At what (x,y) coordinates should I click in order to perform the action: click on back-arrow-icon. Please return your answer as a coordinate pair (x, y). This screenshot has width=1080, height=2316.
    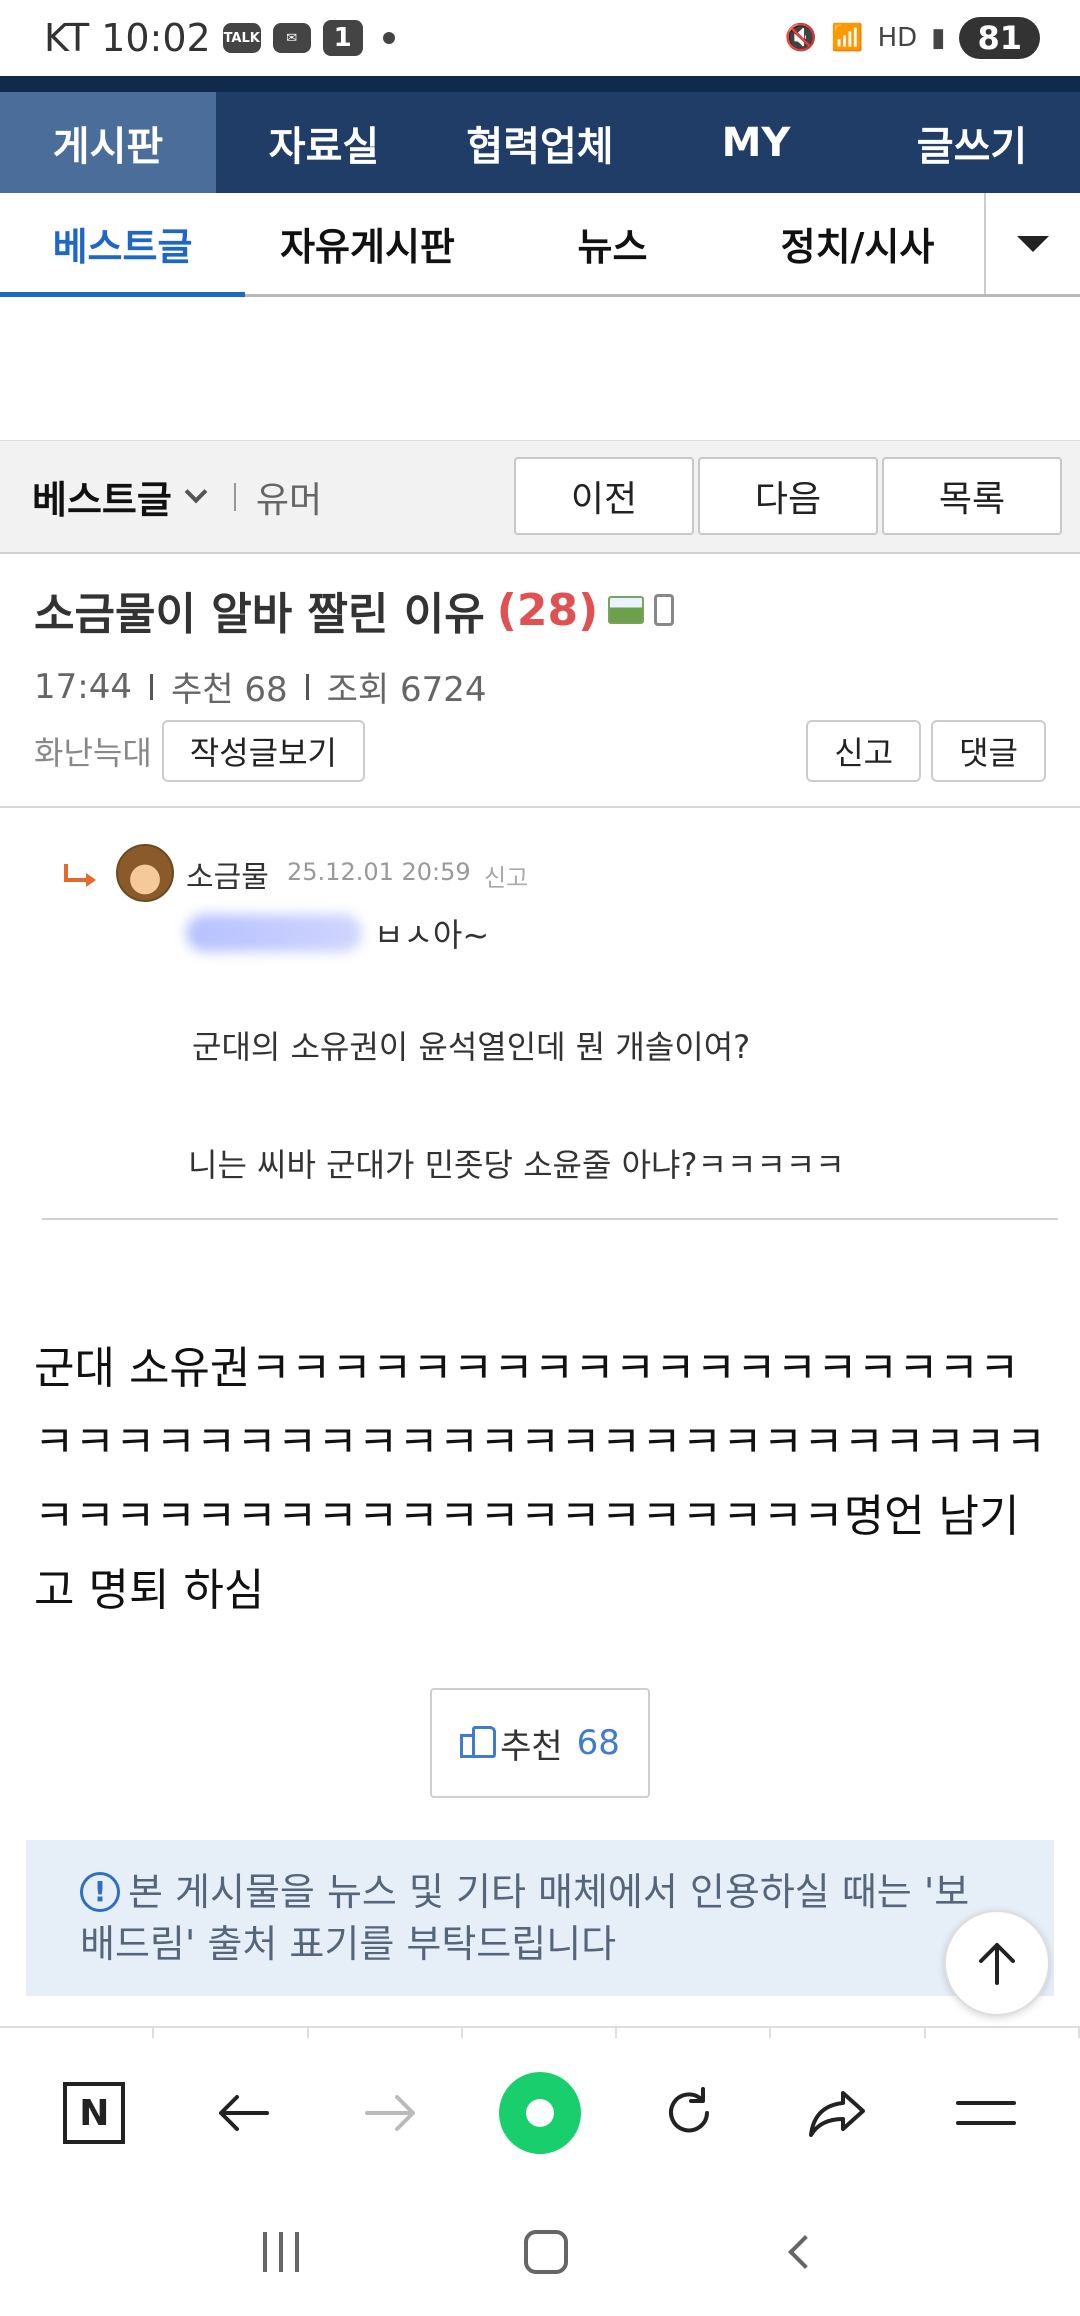
    Looking at the image, I should click on (243, 2113).